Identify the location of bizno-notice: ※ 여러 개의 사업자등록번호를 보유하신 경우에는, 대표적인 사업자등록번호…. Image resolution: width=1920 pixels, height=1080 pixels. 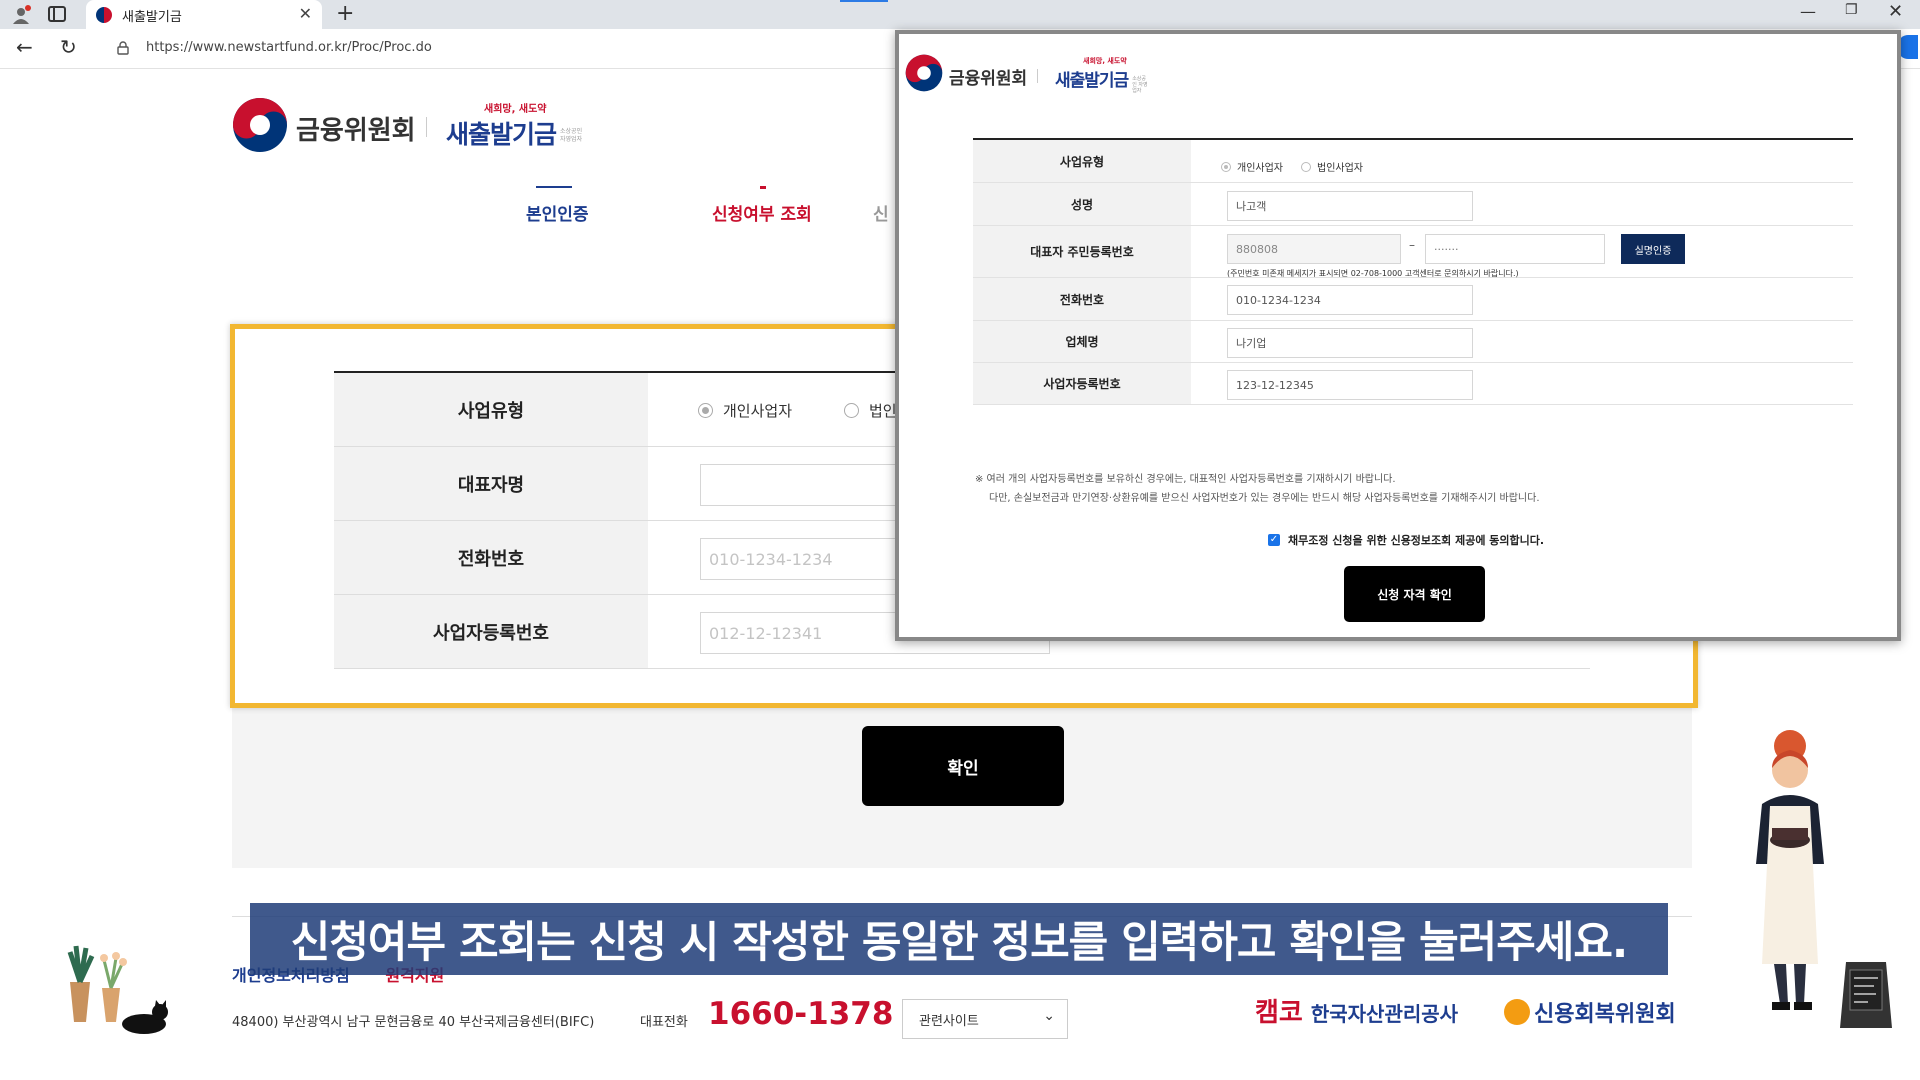
(1257, 489).